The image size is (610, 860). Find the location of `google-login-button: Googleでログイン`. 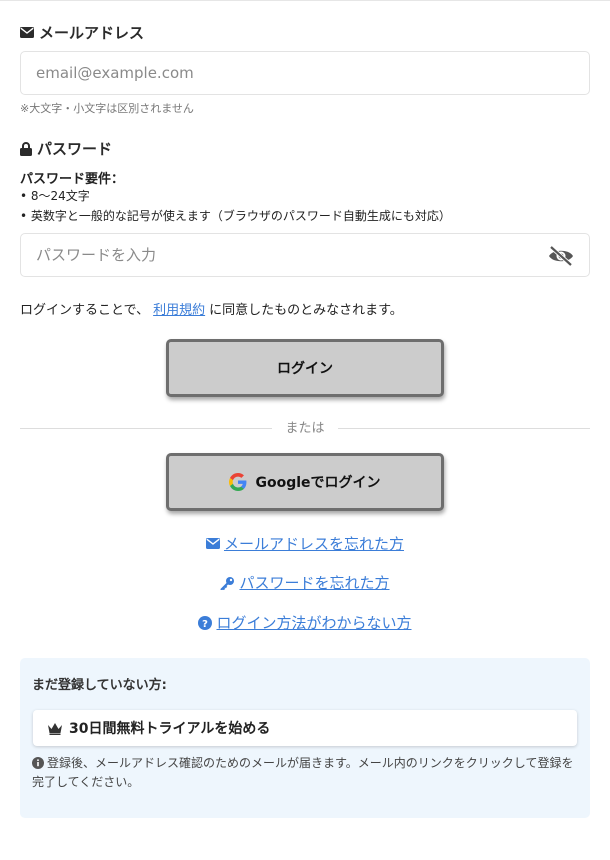

google-login-button: Googleでログイン is located at coordinates (305, 482).